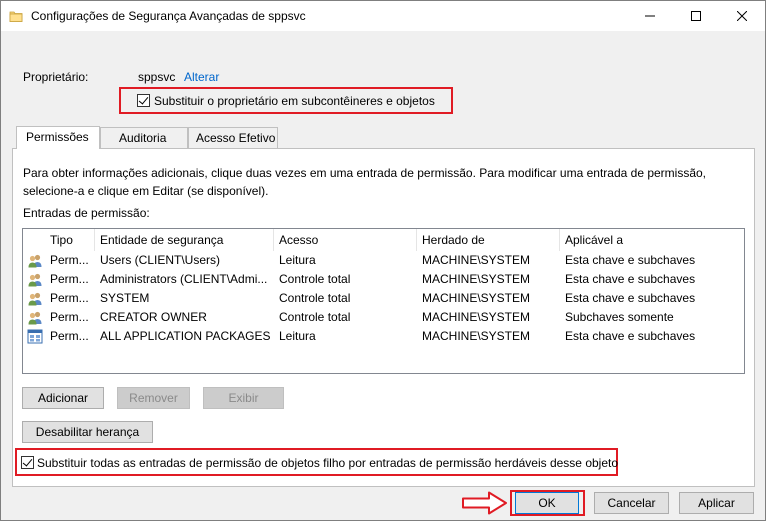  What do you see at coordinates (160, 260) in the screenshot?
I see `cell-principal: Users (CLIENT\Users)` at bounding box center [160, 260].